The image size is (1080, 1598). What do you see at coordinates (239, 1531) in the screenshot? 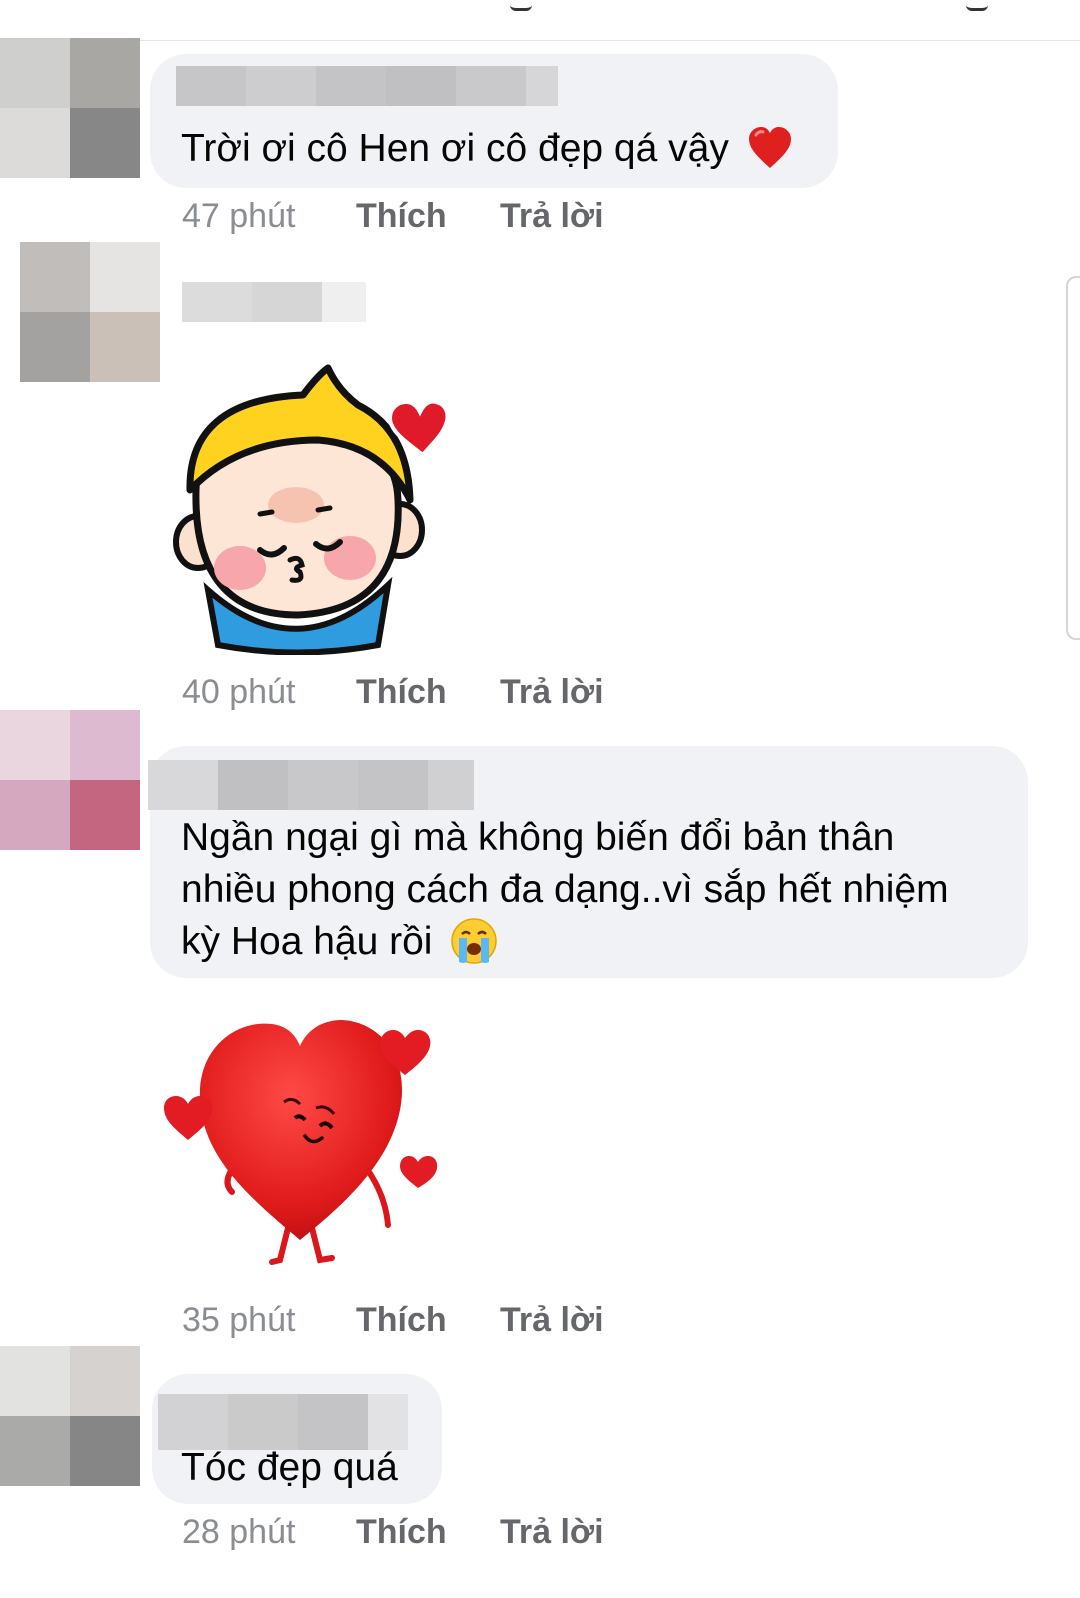
I see `comment-time: 28 phút` at bounding box center [239, 1531].